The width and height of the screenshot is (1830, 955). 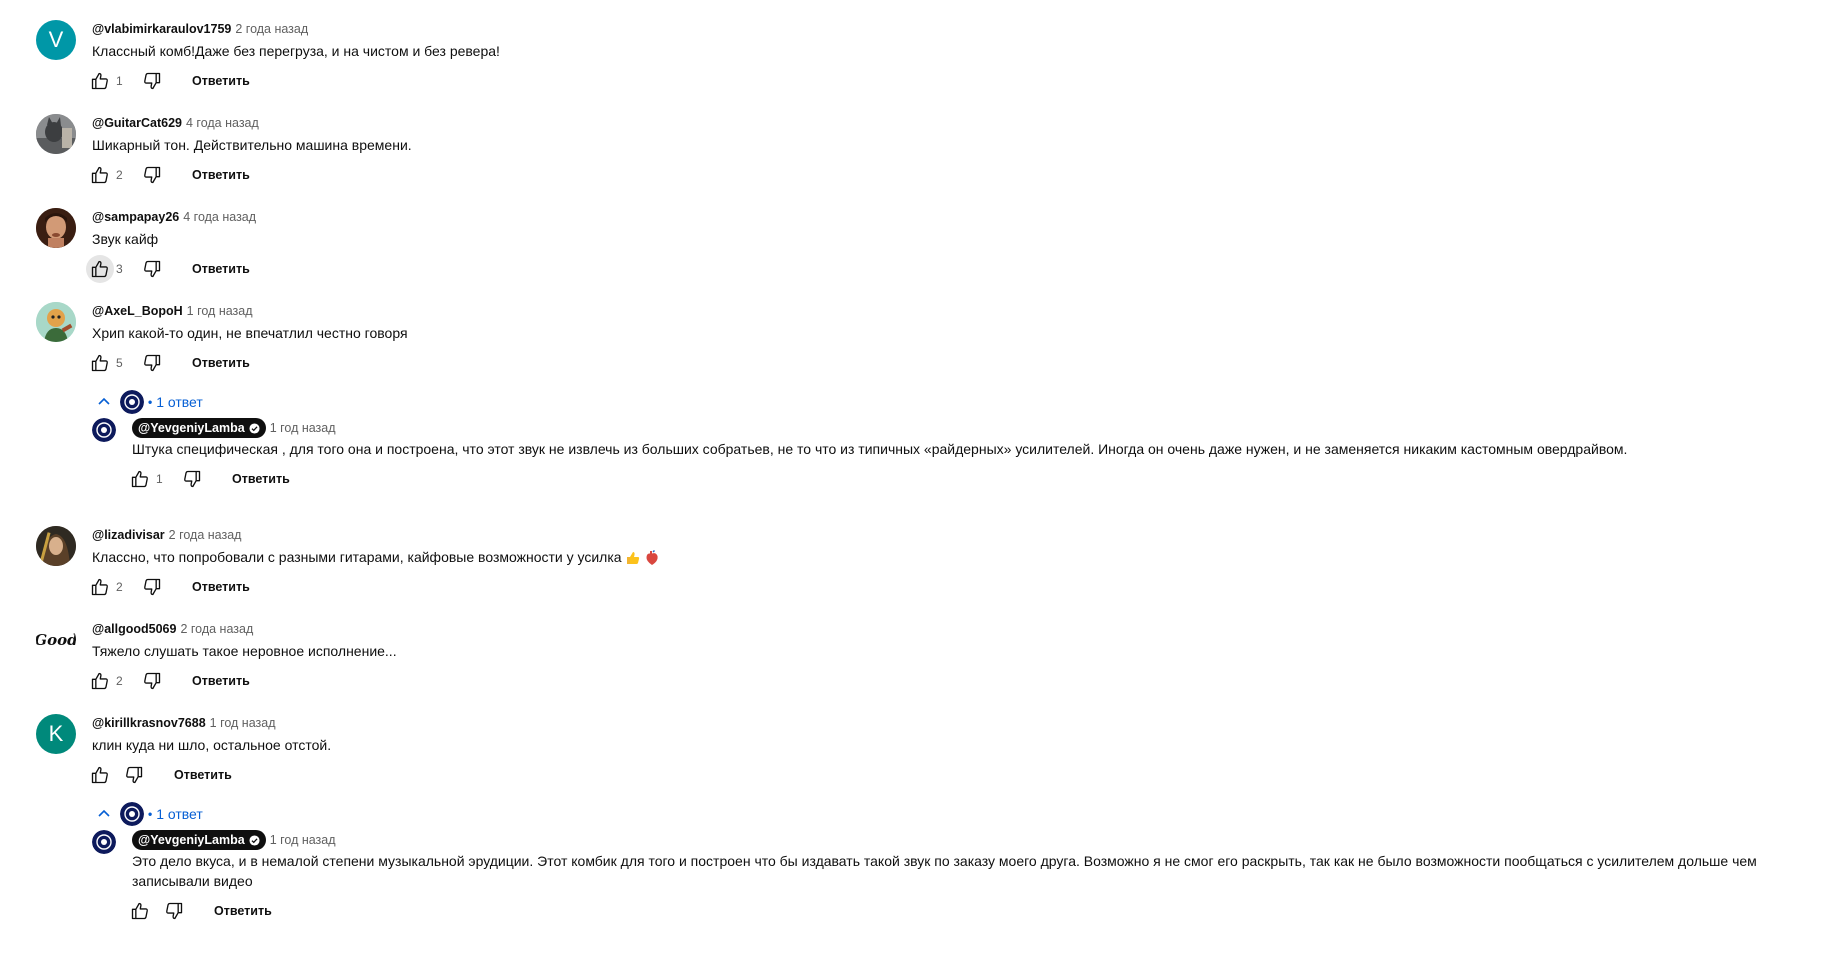 I want to click on comment-actions: 3 Ответить, so click(x=951, y=269).